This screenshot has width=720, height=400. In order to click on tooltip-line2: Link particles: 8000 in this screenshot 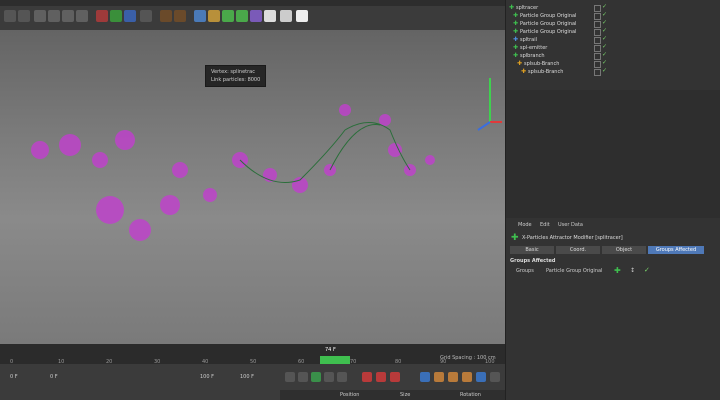, I will do `click(236, 80)`.